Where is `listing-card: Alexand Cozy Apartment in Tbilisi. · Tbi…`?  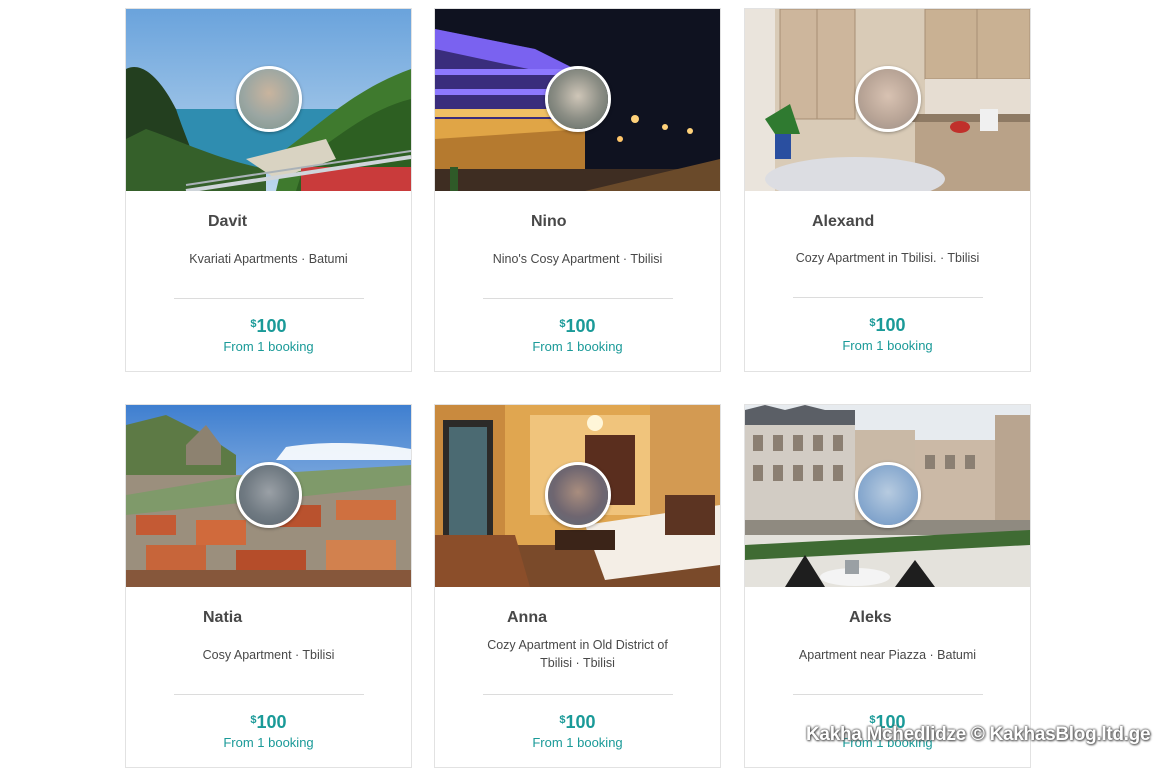
listing-card: Alexand Cozy Apartment in Tbilisi. · Tbi… is located at coordinates (887, 190).